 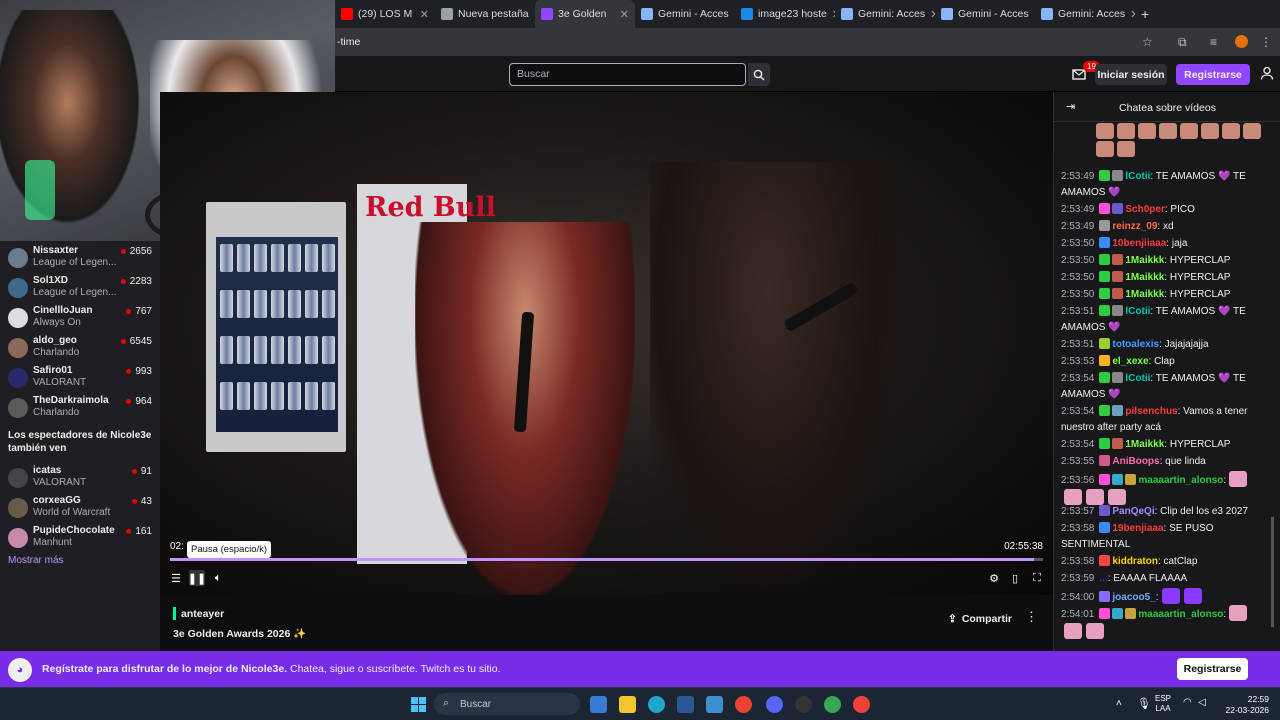 I want to click on tray-chevron-icon: ˄, so click(x=1119, y=703).